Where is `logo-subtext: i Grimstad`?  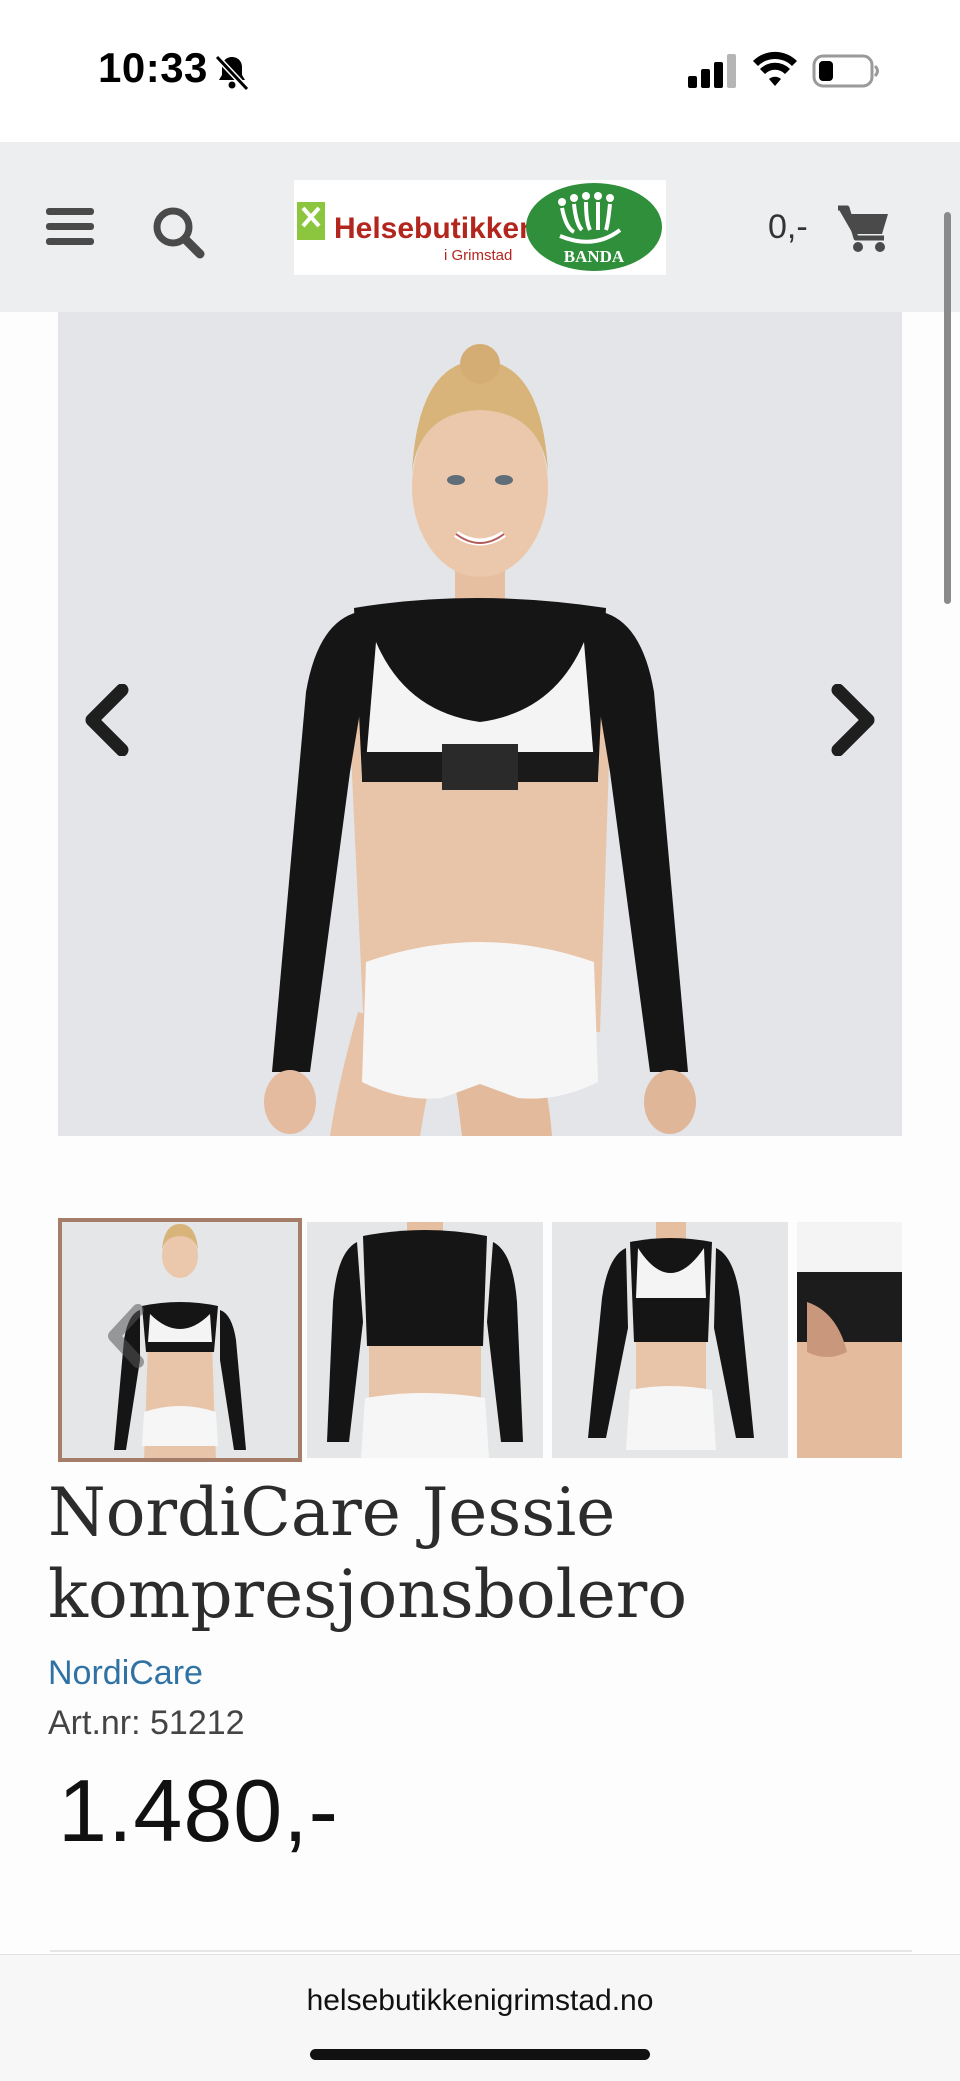
logo-subtext: i Grimstad is located at coordinates (478, 255).